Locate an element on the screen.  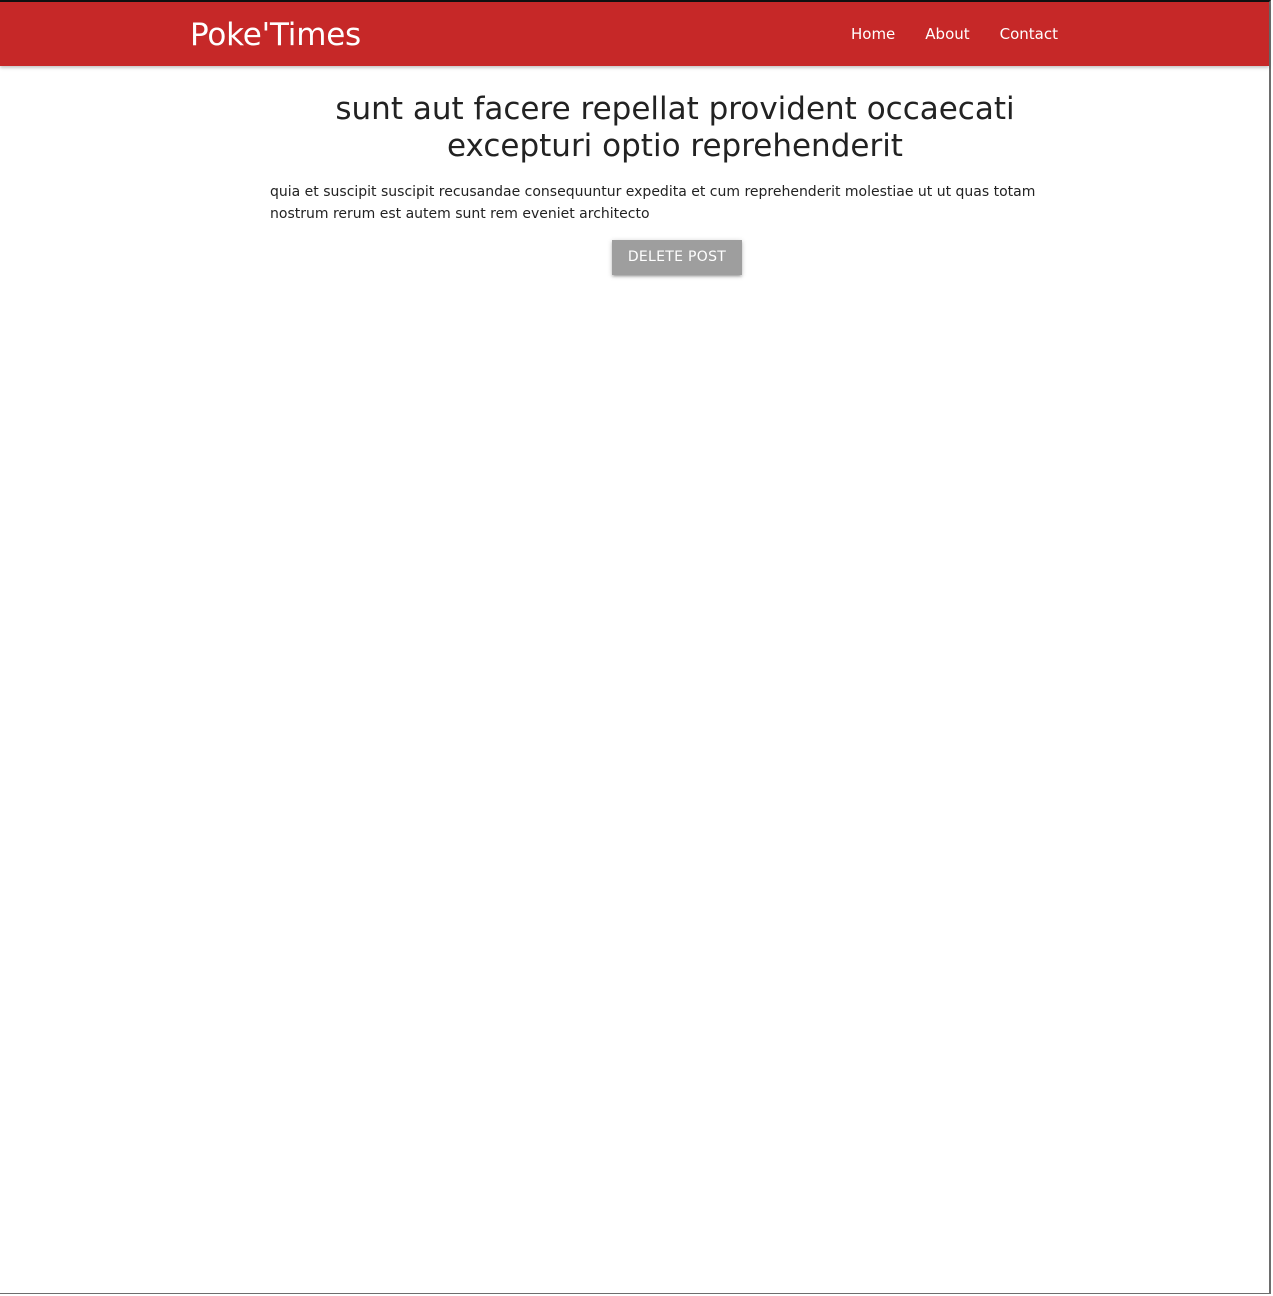
brand-logo: Poke'Times is located at coordinates (275, 35).